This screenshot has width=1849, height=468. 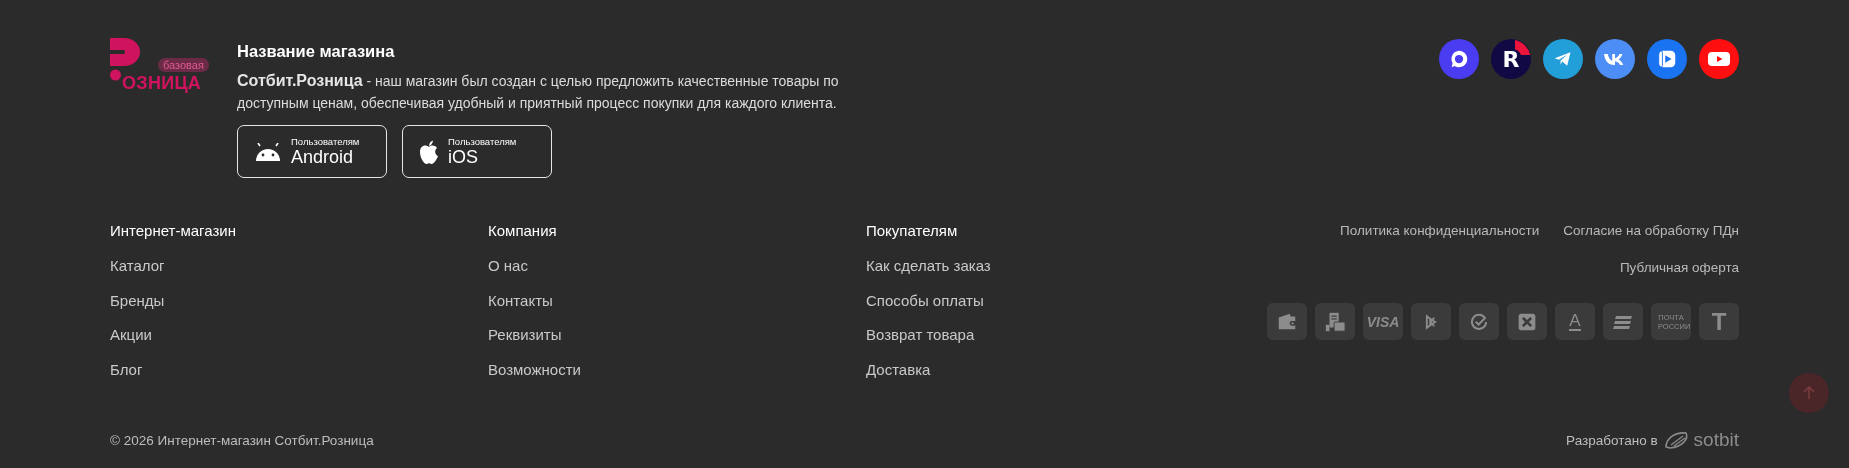 I want to click on logo-wordmark: ОЗНИЦА, so click(x=162, y=83).